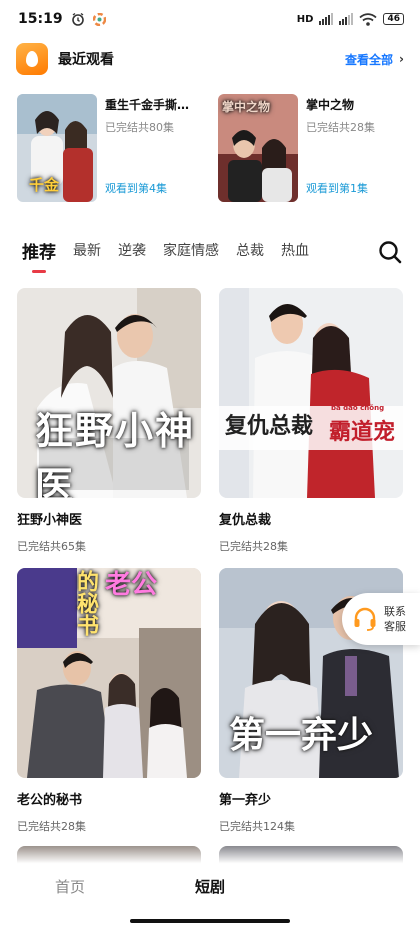  Describe the element at coordinates (358, 408) in the screenshot. I see `drama-cover-pinyin: bà dào chǒng` at that location.